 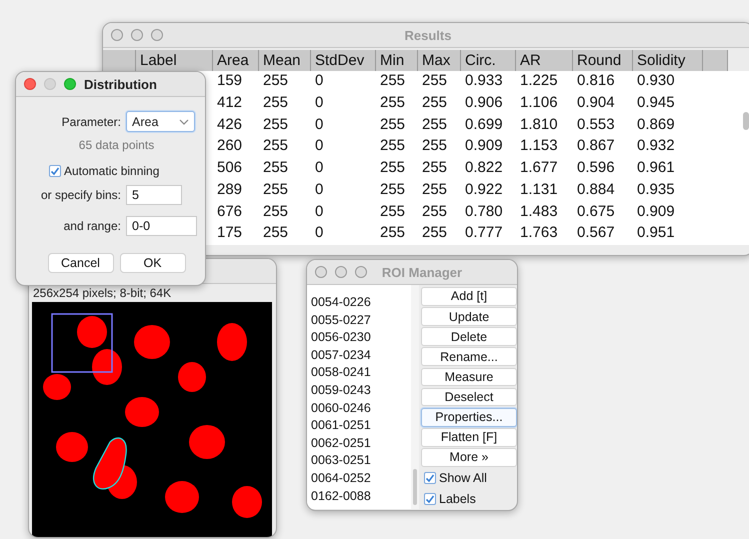 What do you see at coordinates (102, 292) in the screenshot?
I see `image-info-text: 256x254 pixels; 8-bit; 64K` at bounding box center [102, 292].